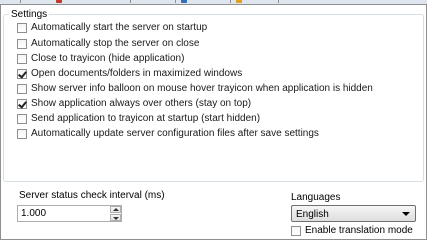 This screenshot has width=427, height=240. What do you see at coordinates (115, 217) in the screenshot?
I see `stepper-down-icon` at bounding box center [115, 217].